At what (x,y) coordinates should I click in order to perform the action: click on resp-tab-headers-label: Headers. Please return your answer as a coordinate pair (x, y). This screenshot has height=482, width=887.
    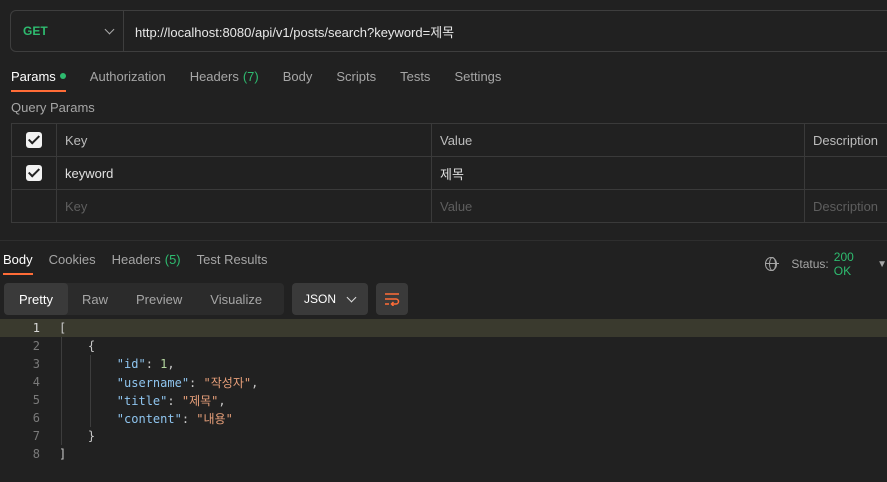
    Looking at the image, I should click on (136, 259).